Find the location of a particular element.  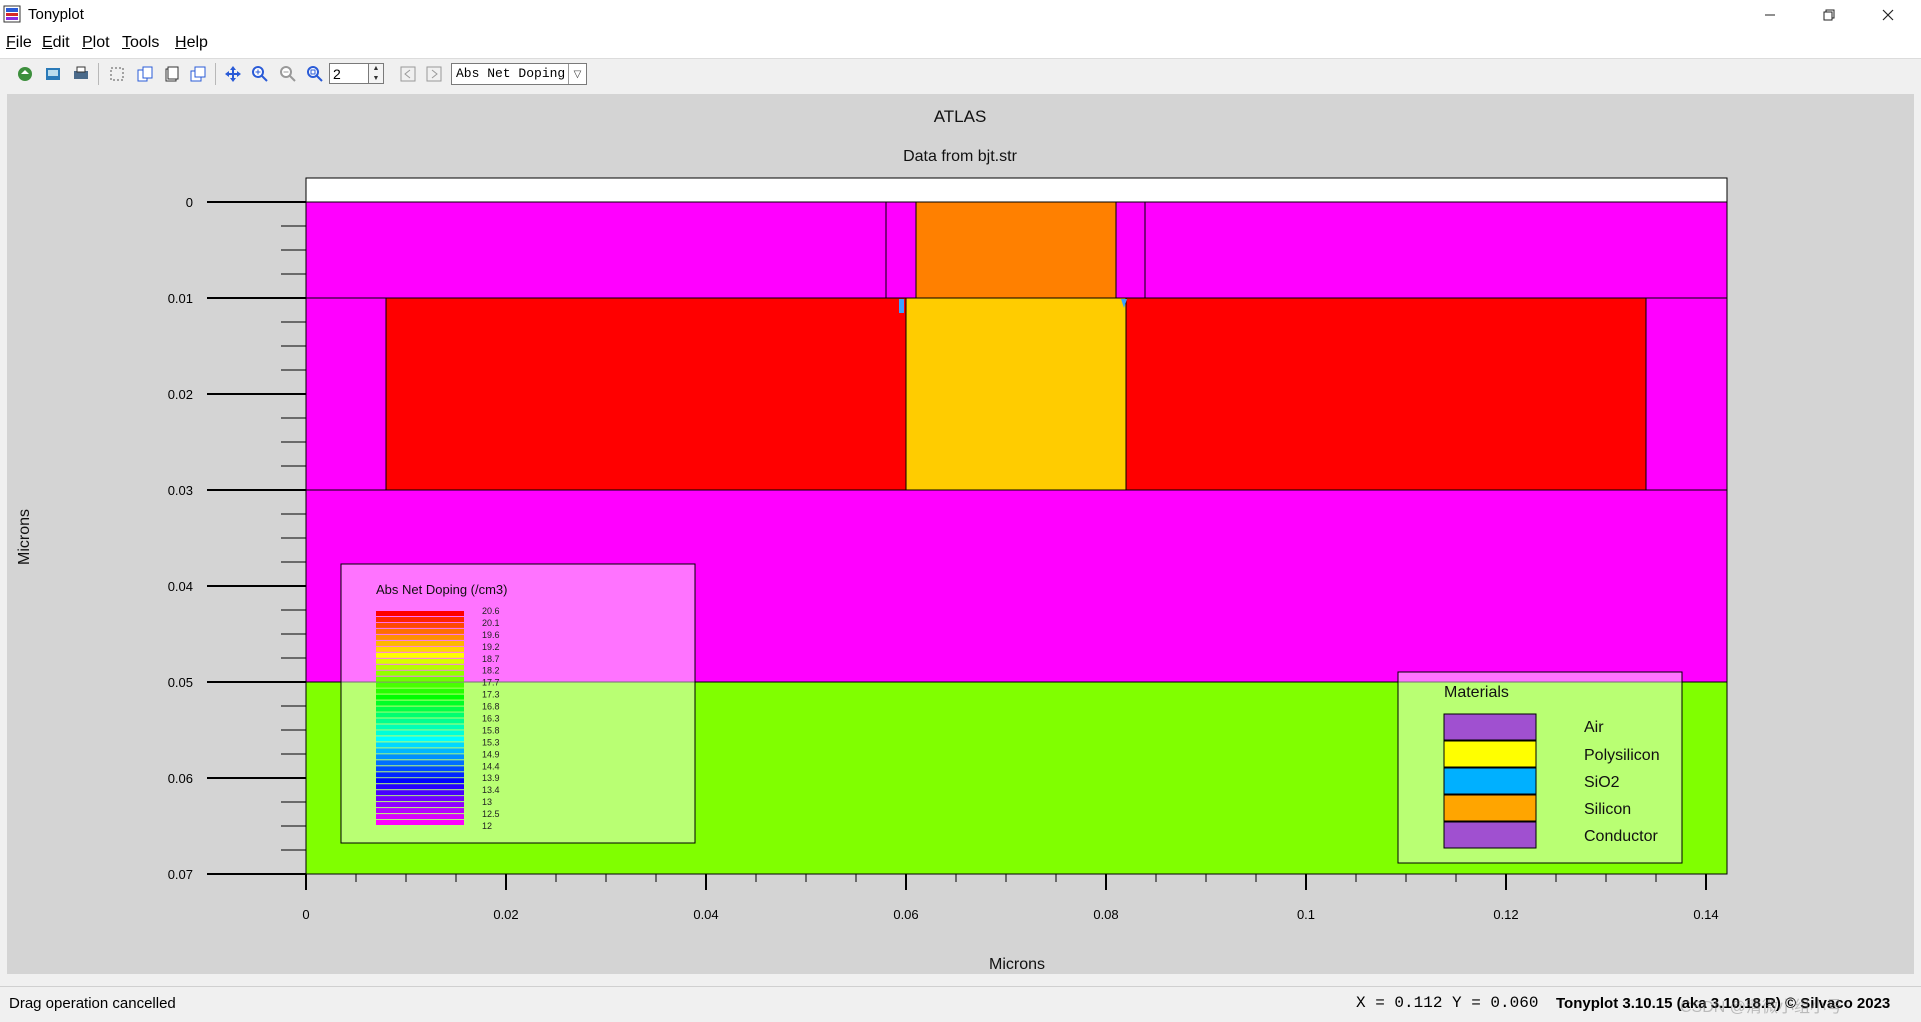

x-tick-label: 0 is located at coordinates (305, 914).